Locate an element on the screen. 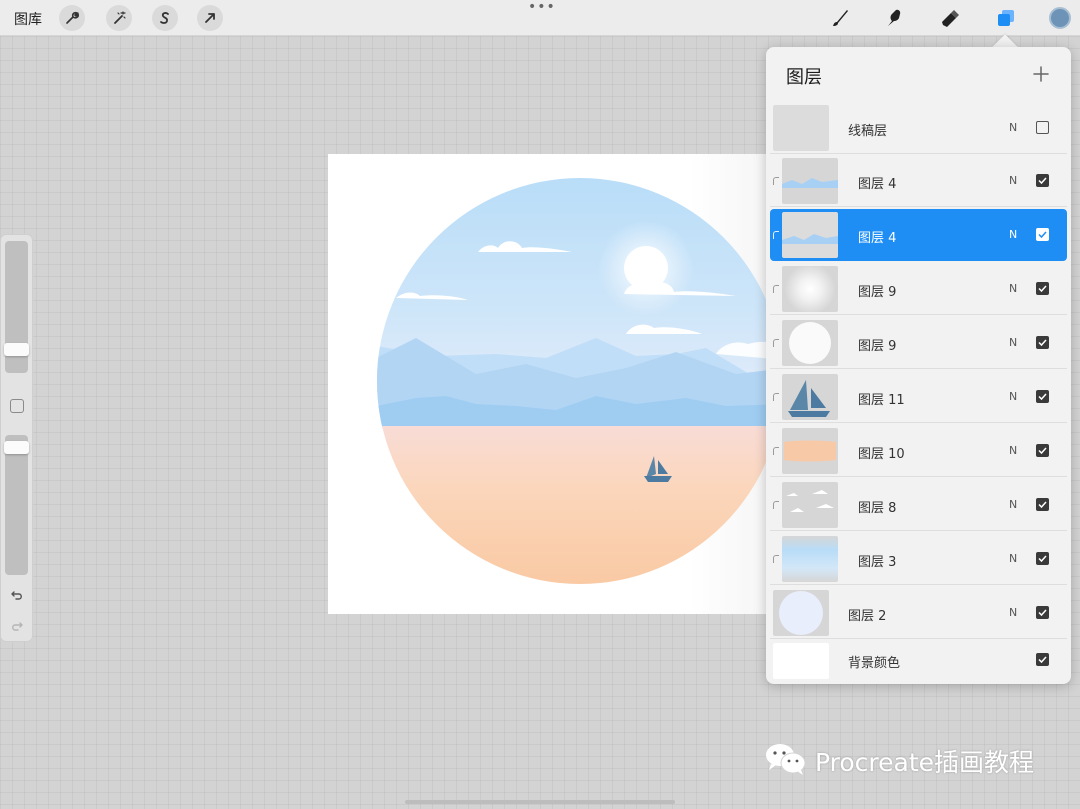 This screenshot has width=1080, height=809. eraser-icon is located at coordinates (950, 18).